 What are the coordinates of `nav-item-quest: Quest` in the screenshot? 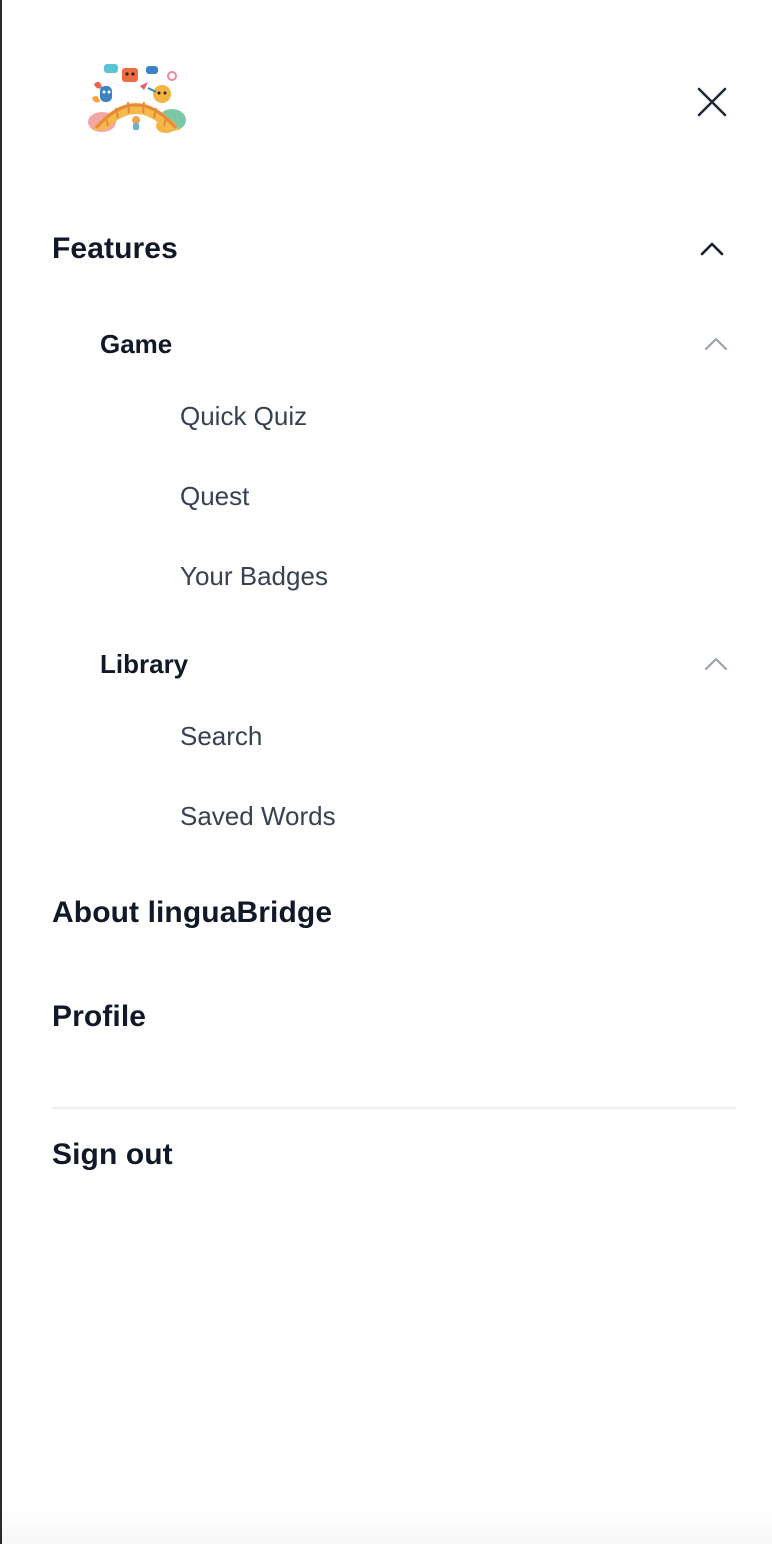 It's located at (380, 496).